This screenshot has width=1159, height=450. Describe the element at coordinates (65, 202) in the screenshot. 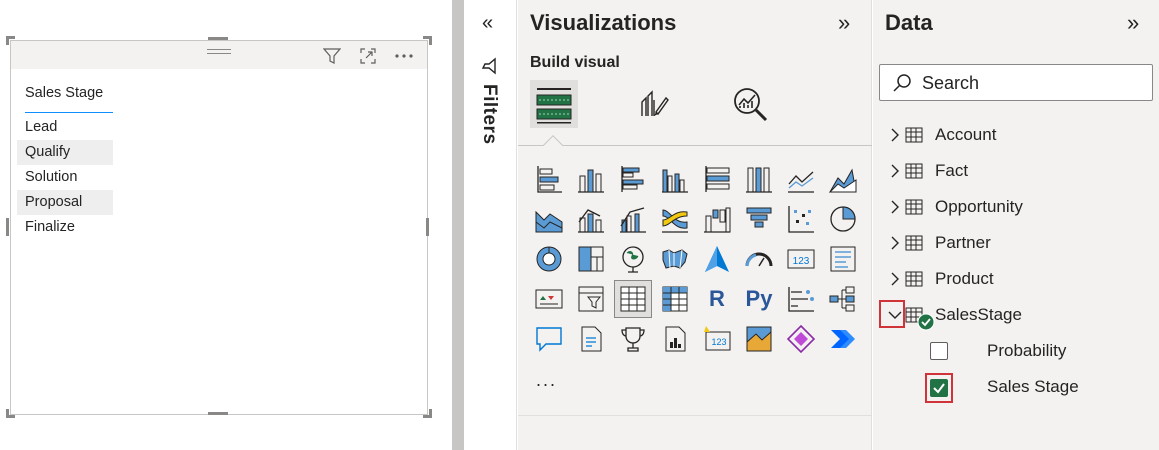

I see `table-row: Proposal` at that location.